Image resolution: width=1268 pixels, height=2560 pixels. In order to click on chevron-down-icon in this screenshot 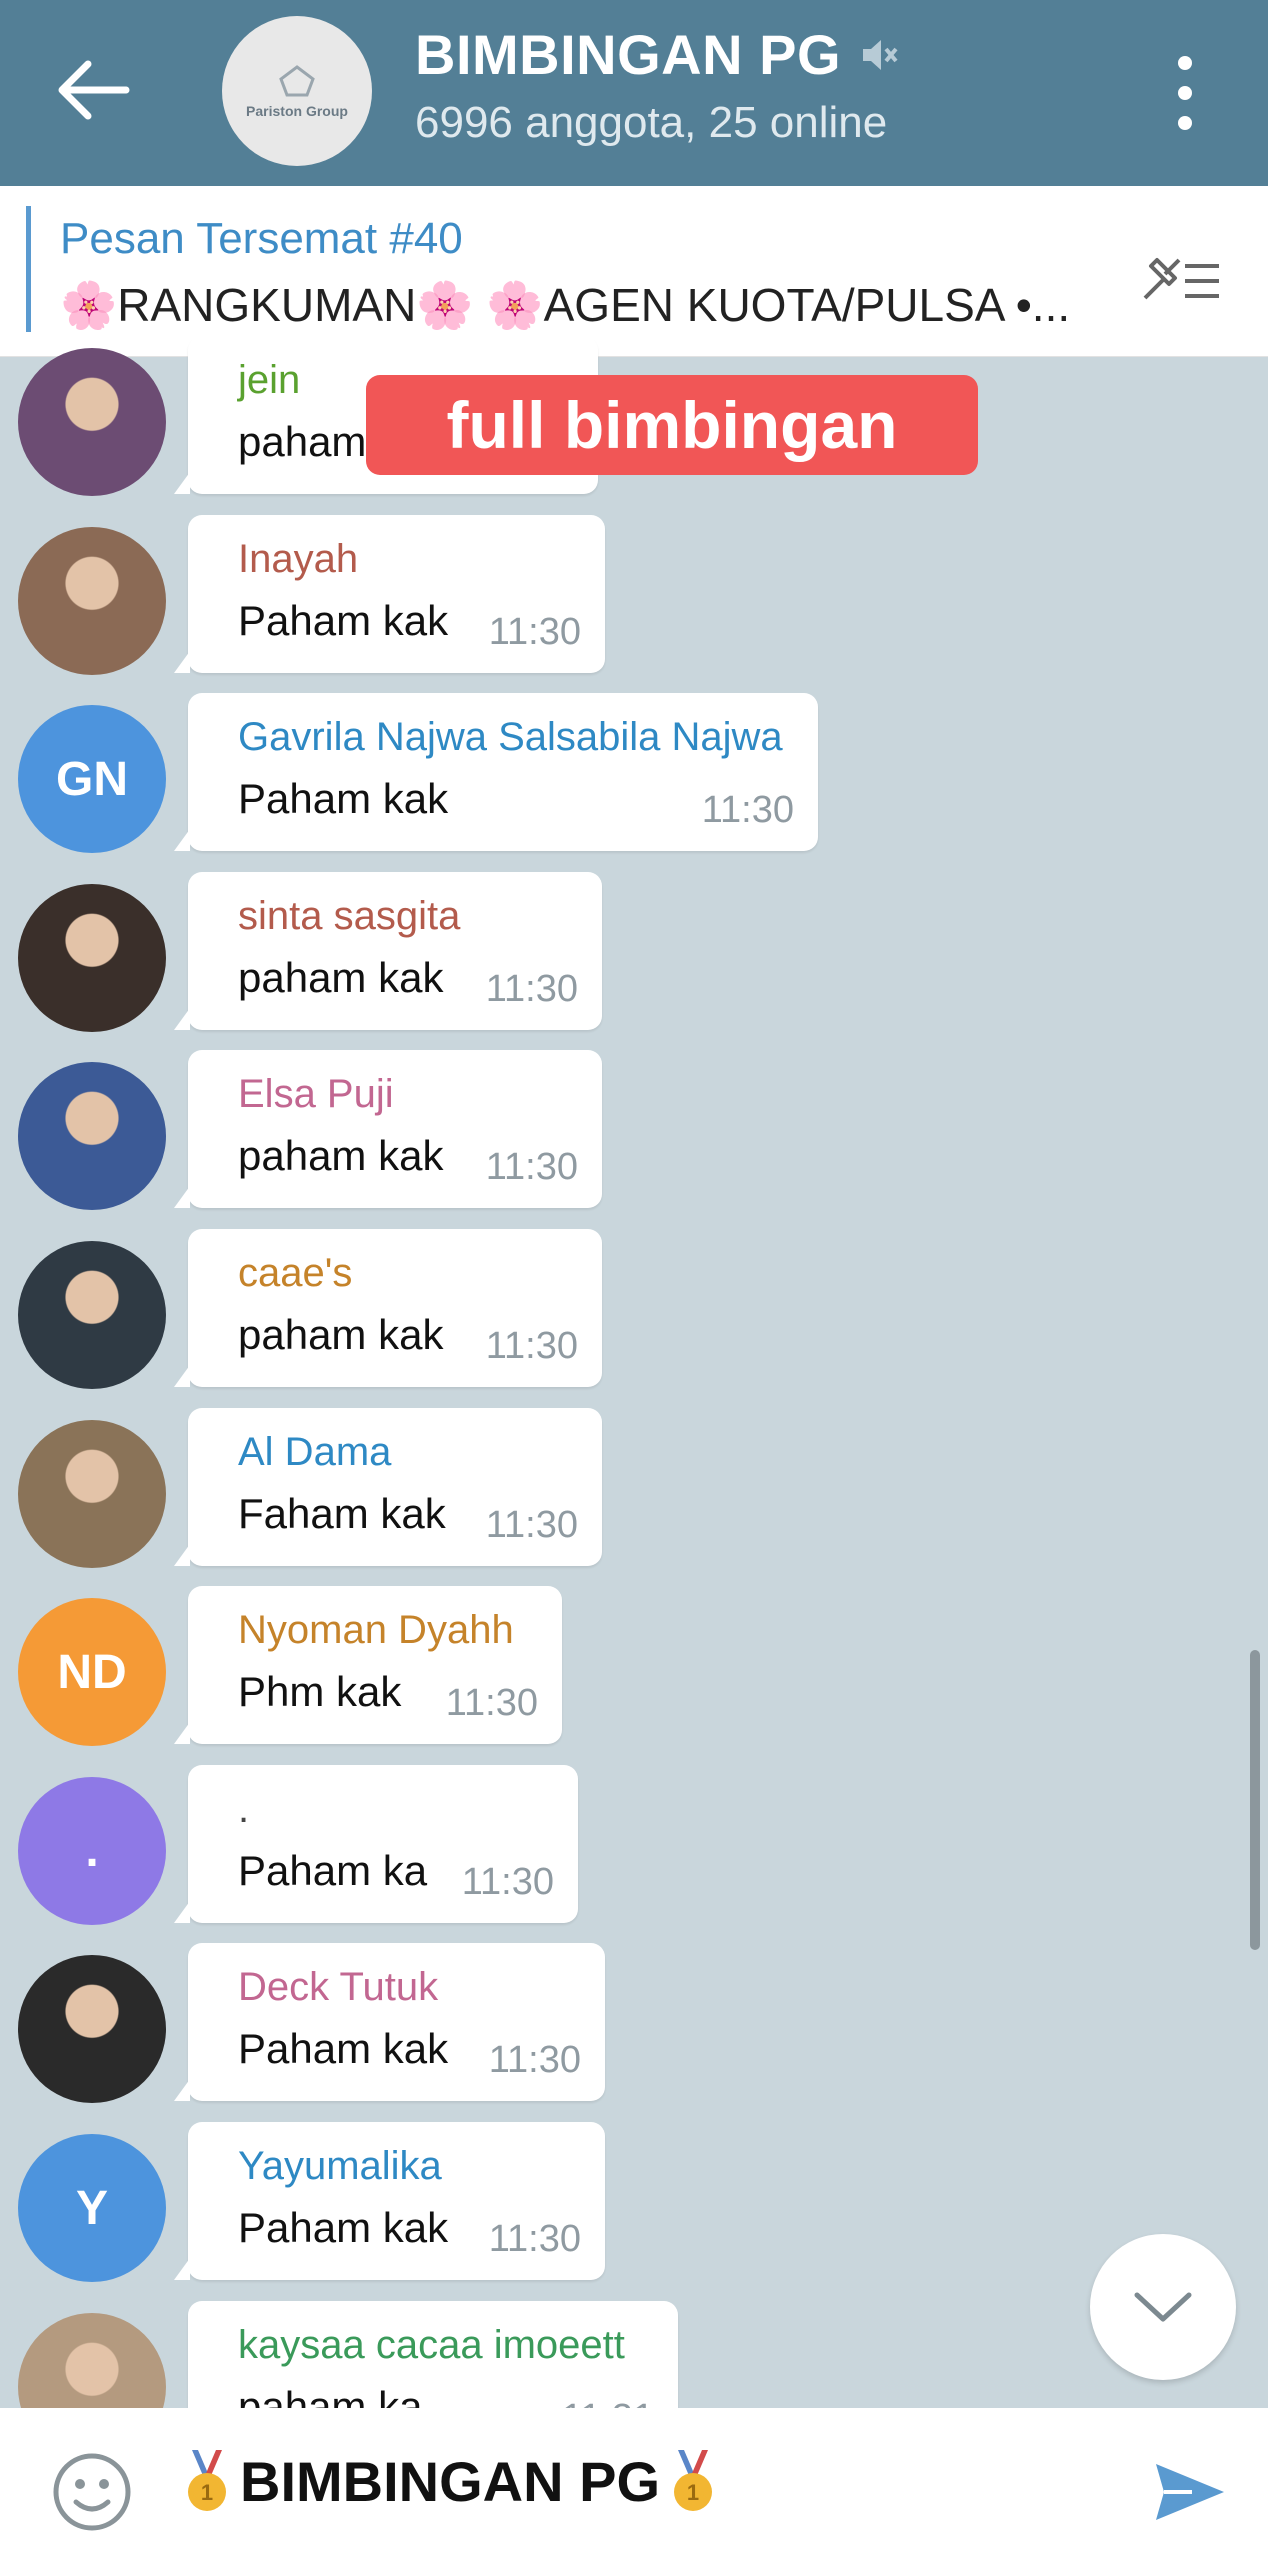, I will do `click(1163, 2307)`.